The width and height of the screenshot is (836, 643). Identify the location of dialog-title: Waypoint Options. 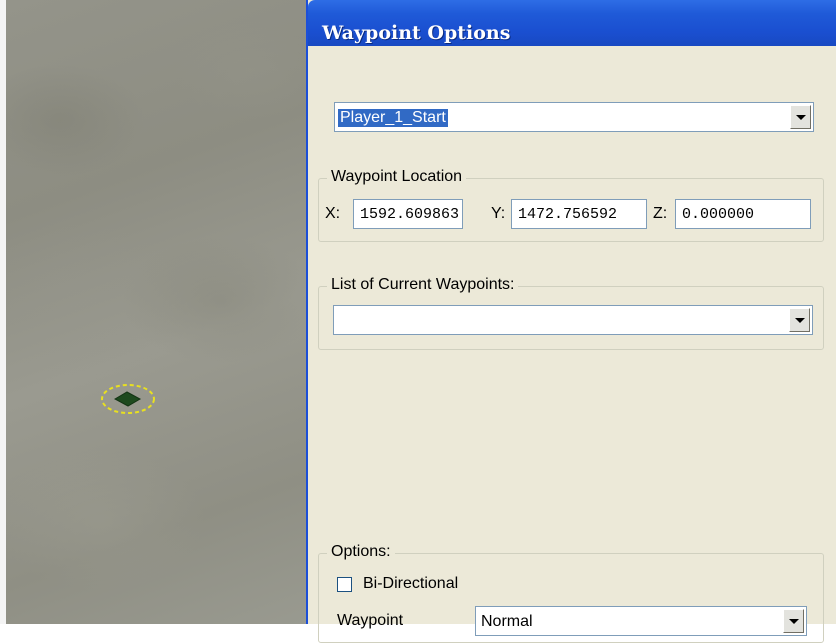
(416, 33).